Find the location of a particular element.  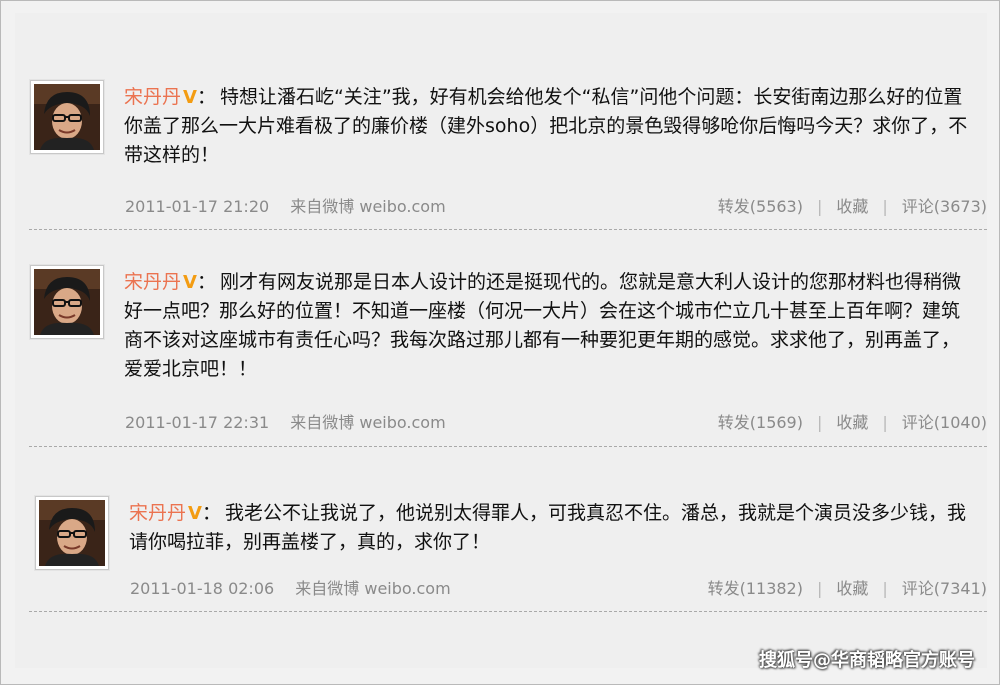

comment-button: 评论(3673) is located at coordinates (944, 206).